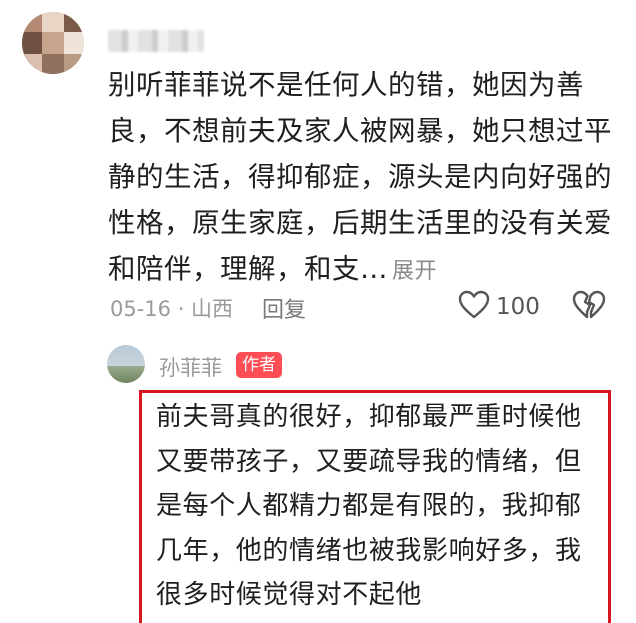 The image size is (636, 623). Describe the element at coordinates (156, 41) in the screenshot. I see `commenter-name-blurred` at that location.